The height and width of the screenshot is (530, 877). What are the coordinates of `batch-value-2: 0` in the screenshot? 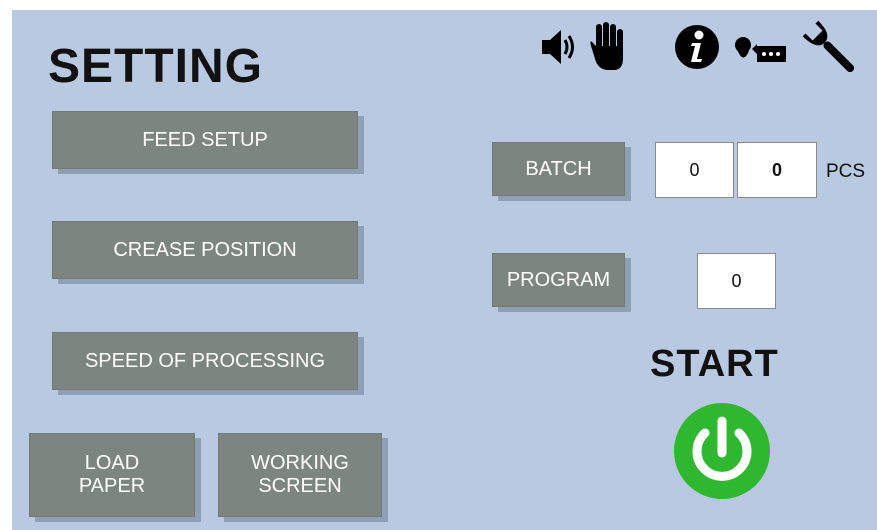 It's located at (776, 169).